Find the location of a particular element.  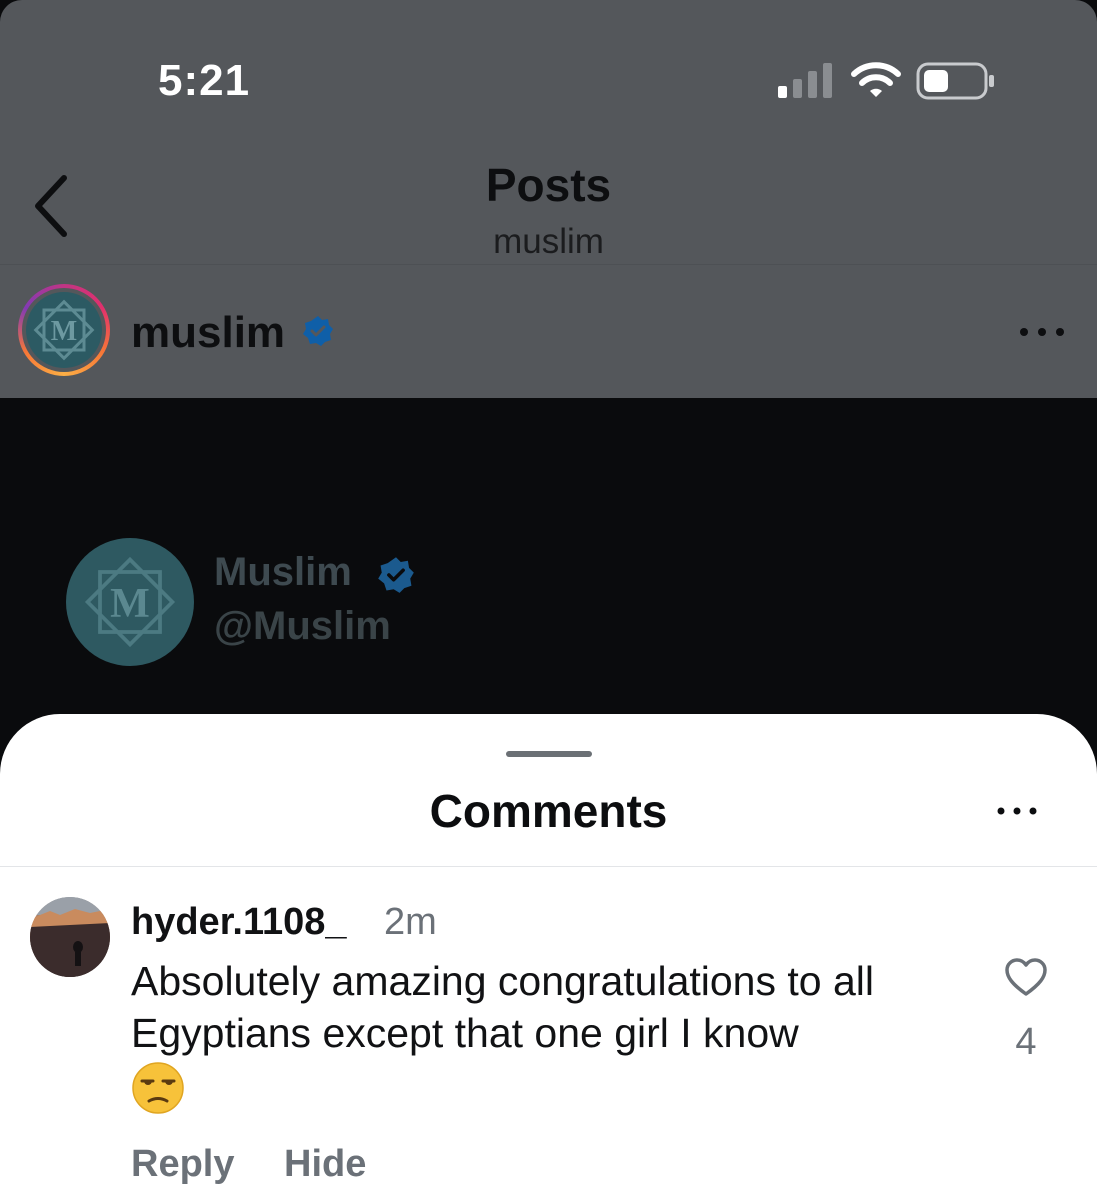

embedded-tweet-avatar: M is located at coordinates (130, 602).